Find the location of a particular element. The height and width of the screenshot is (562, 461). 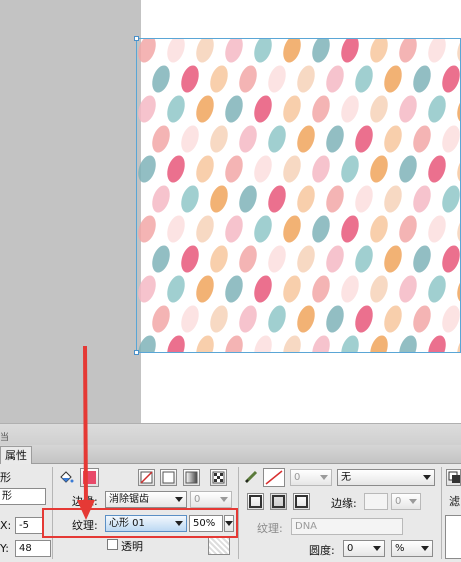

shape-name-label: 形 is located at coordinates (5, 477).